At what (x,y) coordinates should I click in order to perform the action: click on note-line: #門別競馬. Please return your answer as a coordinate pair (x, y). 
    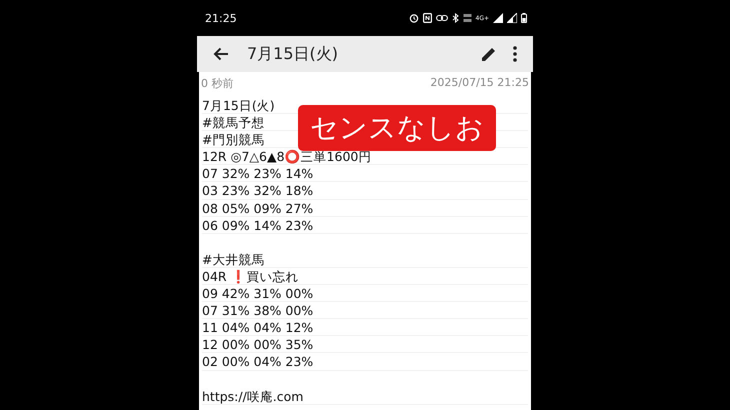
    Looking at the image, I should click on (233, 140).